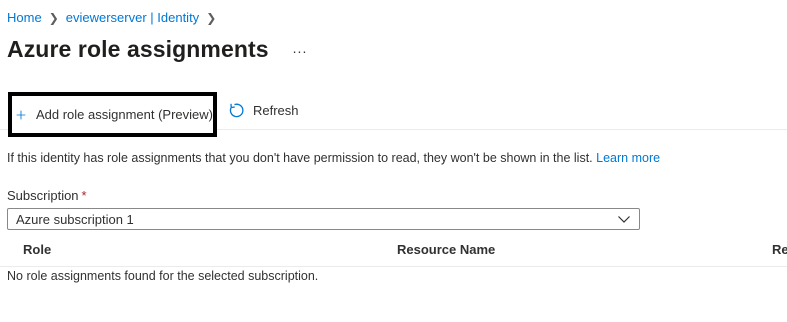  Describe the element at coordinates (21, 114) in the screenshot. I see `plus-icon` at that location.